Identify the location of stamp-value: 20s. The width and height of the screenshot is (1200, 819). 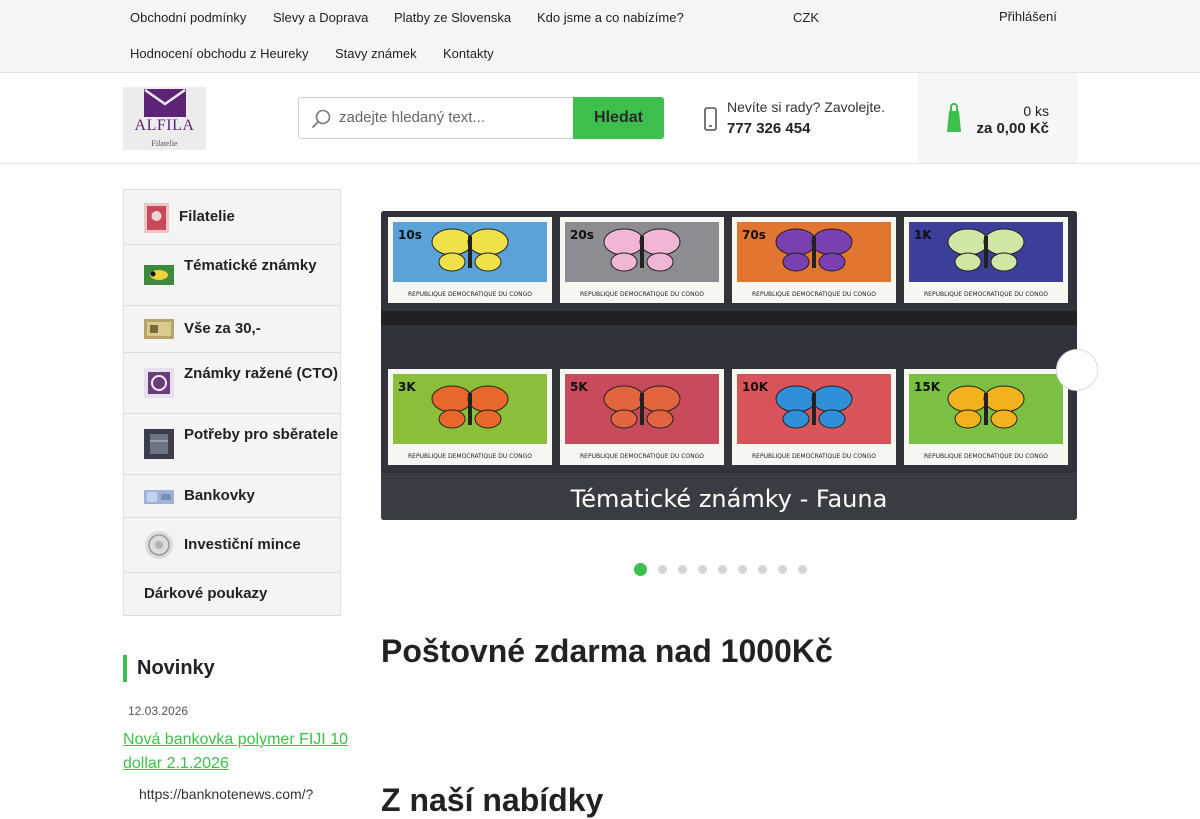
(582, 235).